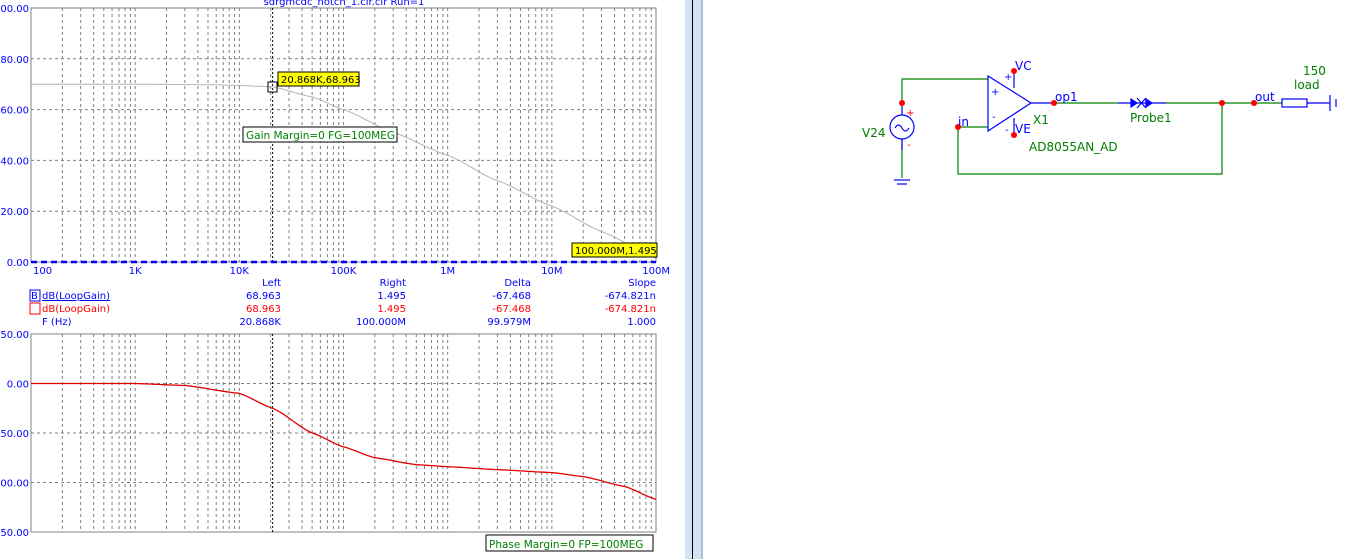 This screenshot has width=1370, height=559. I want to click on resistor-name: load, so click(1307, 85).